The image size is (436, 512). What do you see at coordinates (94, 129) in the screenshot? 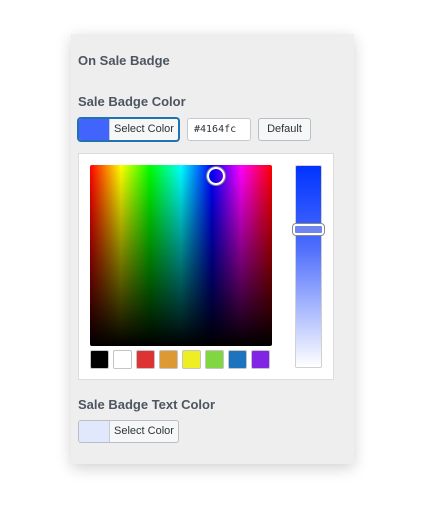
I see `badge-color-swatch` at bounding box center [94, 129].